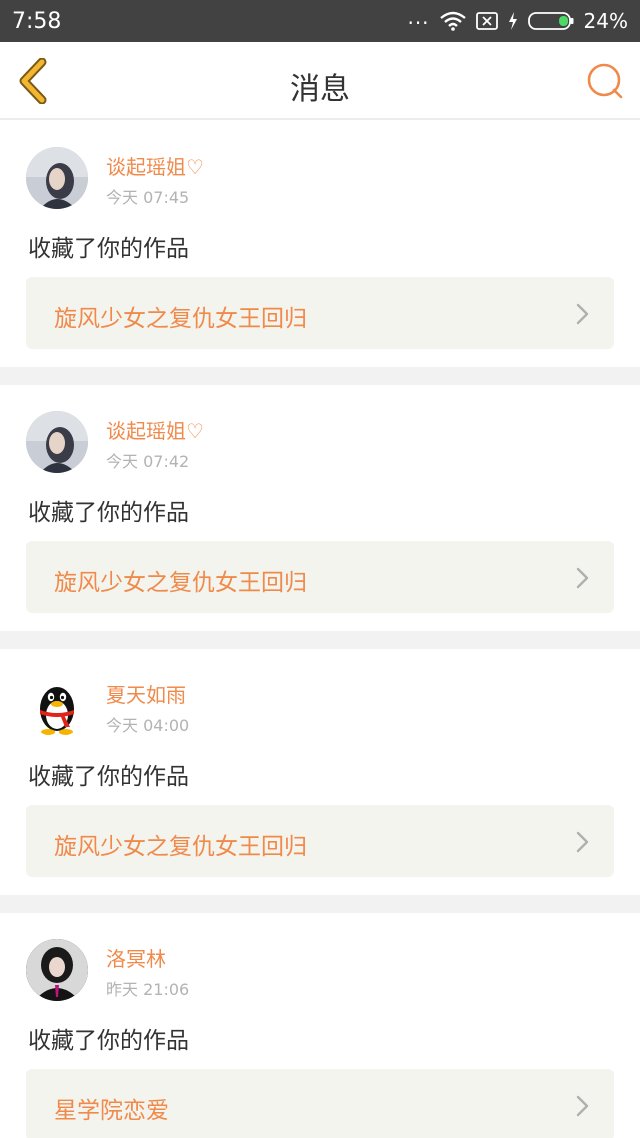  Describe the element at coordinates (513, 21) in the screenshot. I see `charging-icon` at that location.